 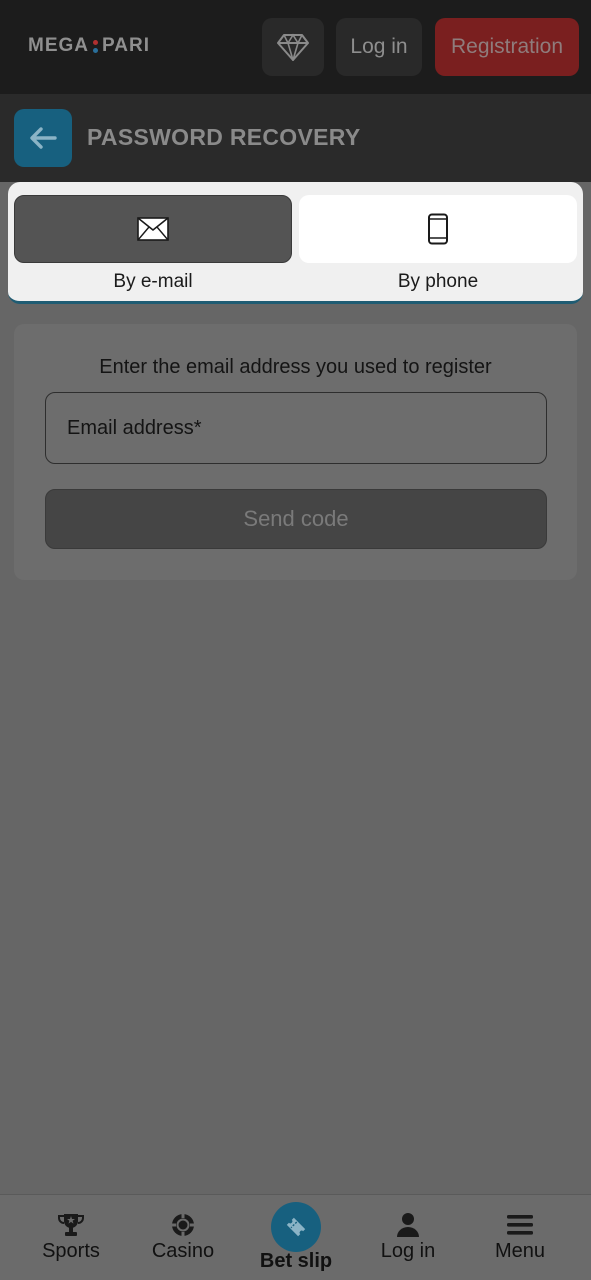 What do you see at coordinates (183, 1251) in the screenshot?
I see `nav-label-casino: Casino` at bounding box center [183, 1251].